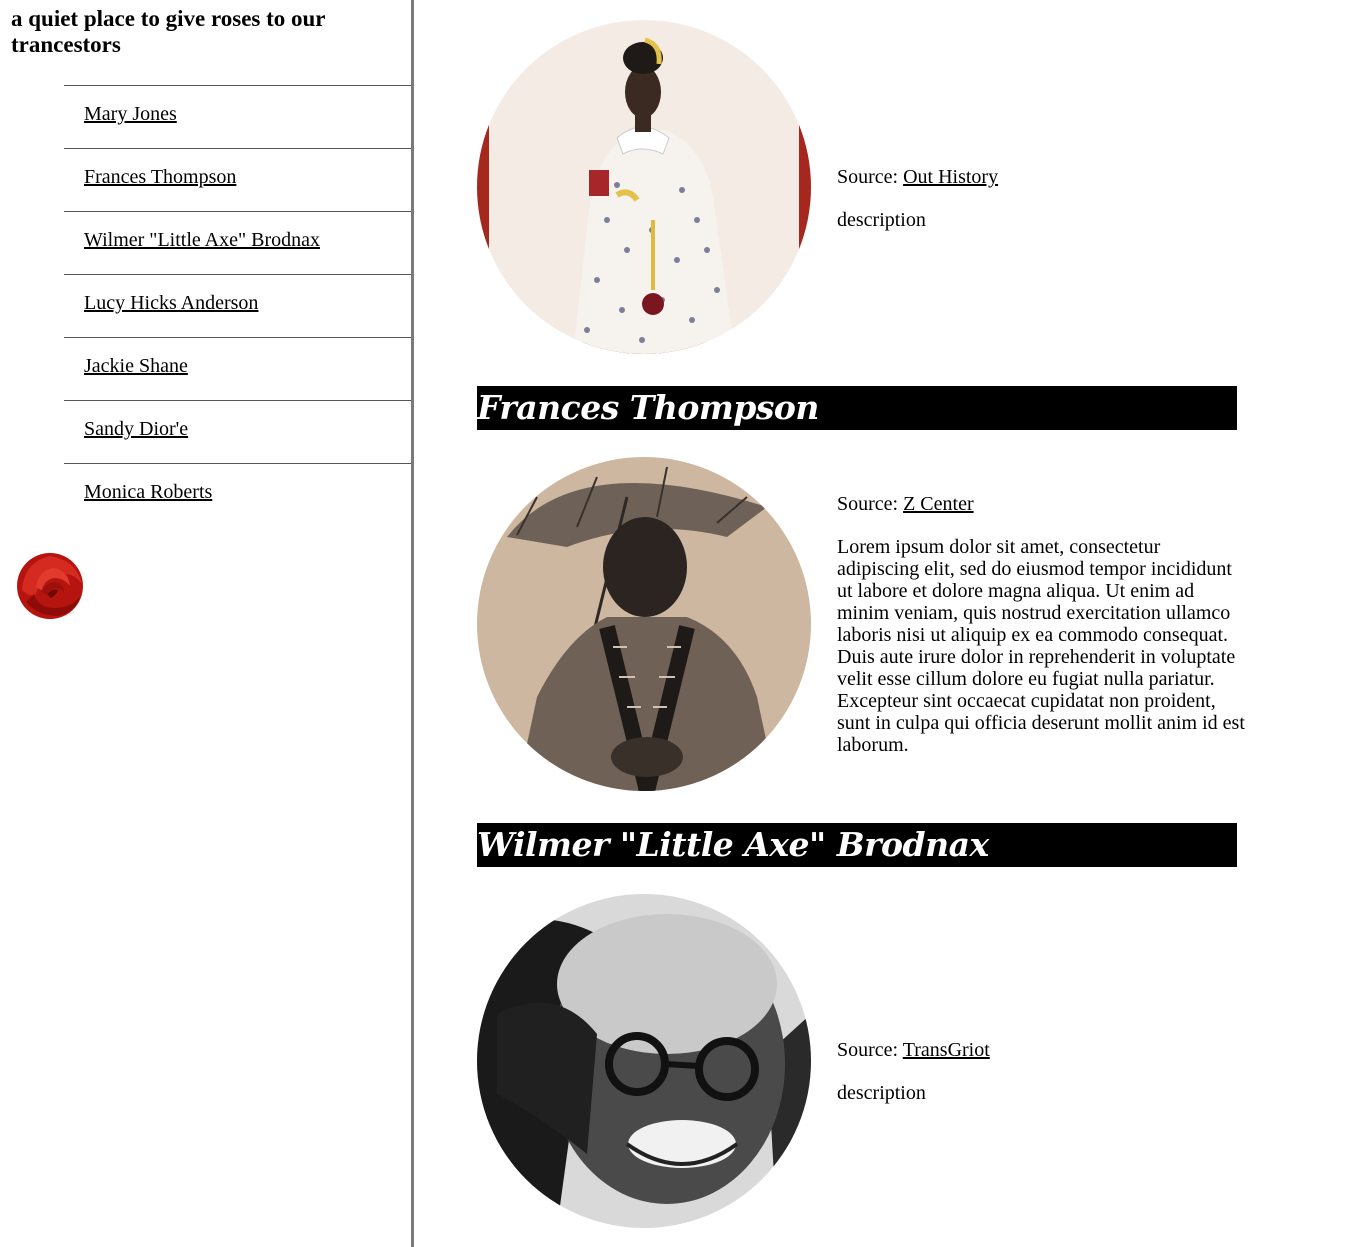  What do you see at coordinates (237, 179) in the screenshot?
I see `nav-item: Frances Thompson` at bounding box center [237, 179].